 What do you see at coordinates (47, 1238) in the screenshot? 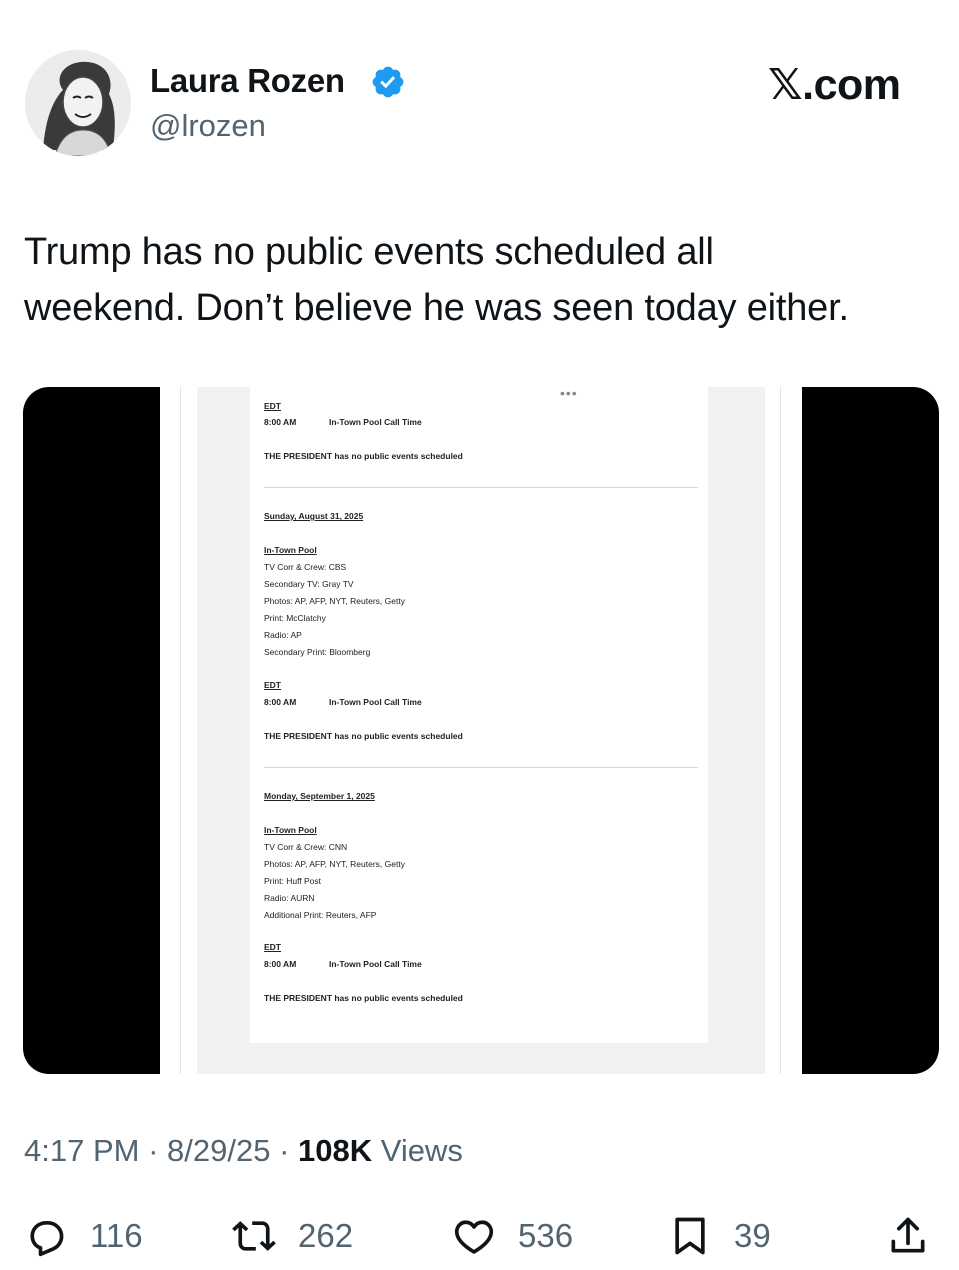
I see `reply-icon` at bounding box center [47, 1238].